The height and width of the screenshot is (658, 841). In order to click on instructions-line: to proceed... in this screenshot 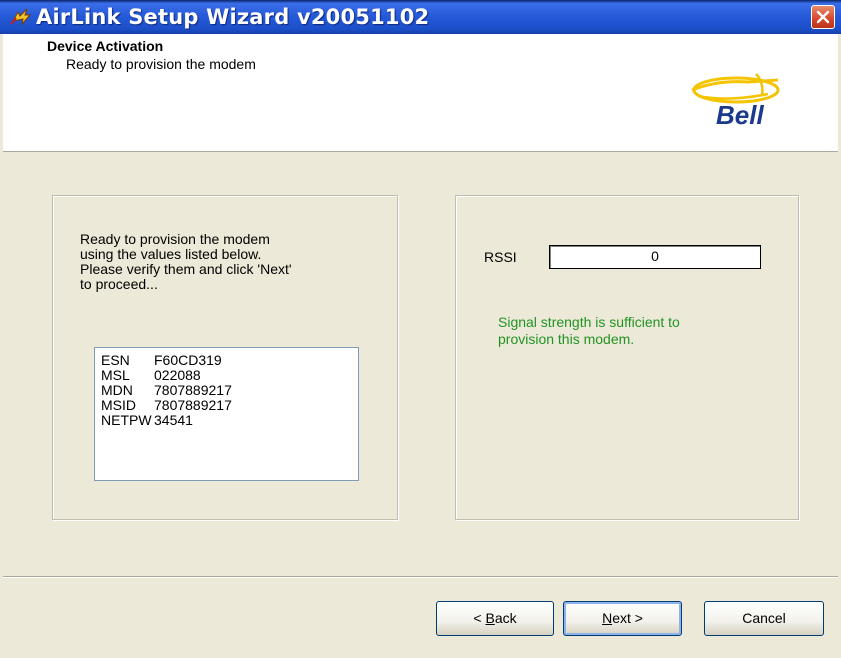, I will do `click(119, 284)`.